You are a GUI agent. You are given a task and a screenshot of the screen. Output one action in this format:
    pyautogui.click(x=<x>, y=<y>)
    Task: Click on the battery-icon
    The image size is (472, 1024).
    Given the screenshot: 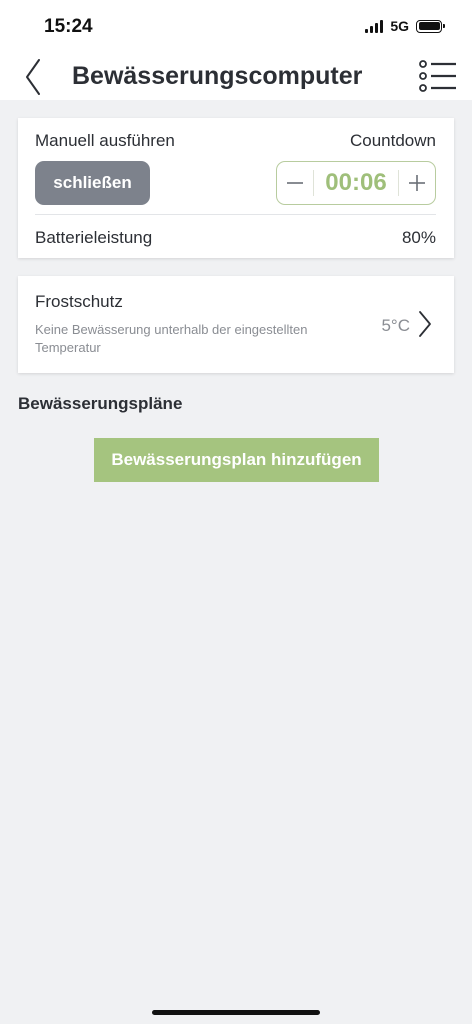 What is the action you would take?
    pyautogui.click(x=430, y=26)
    